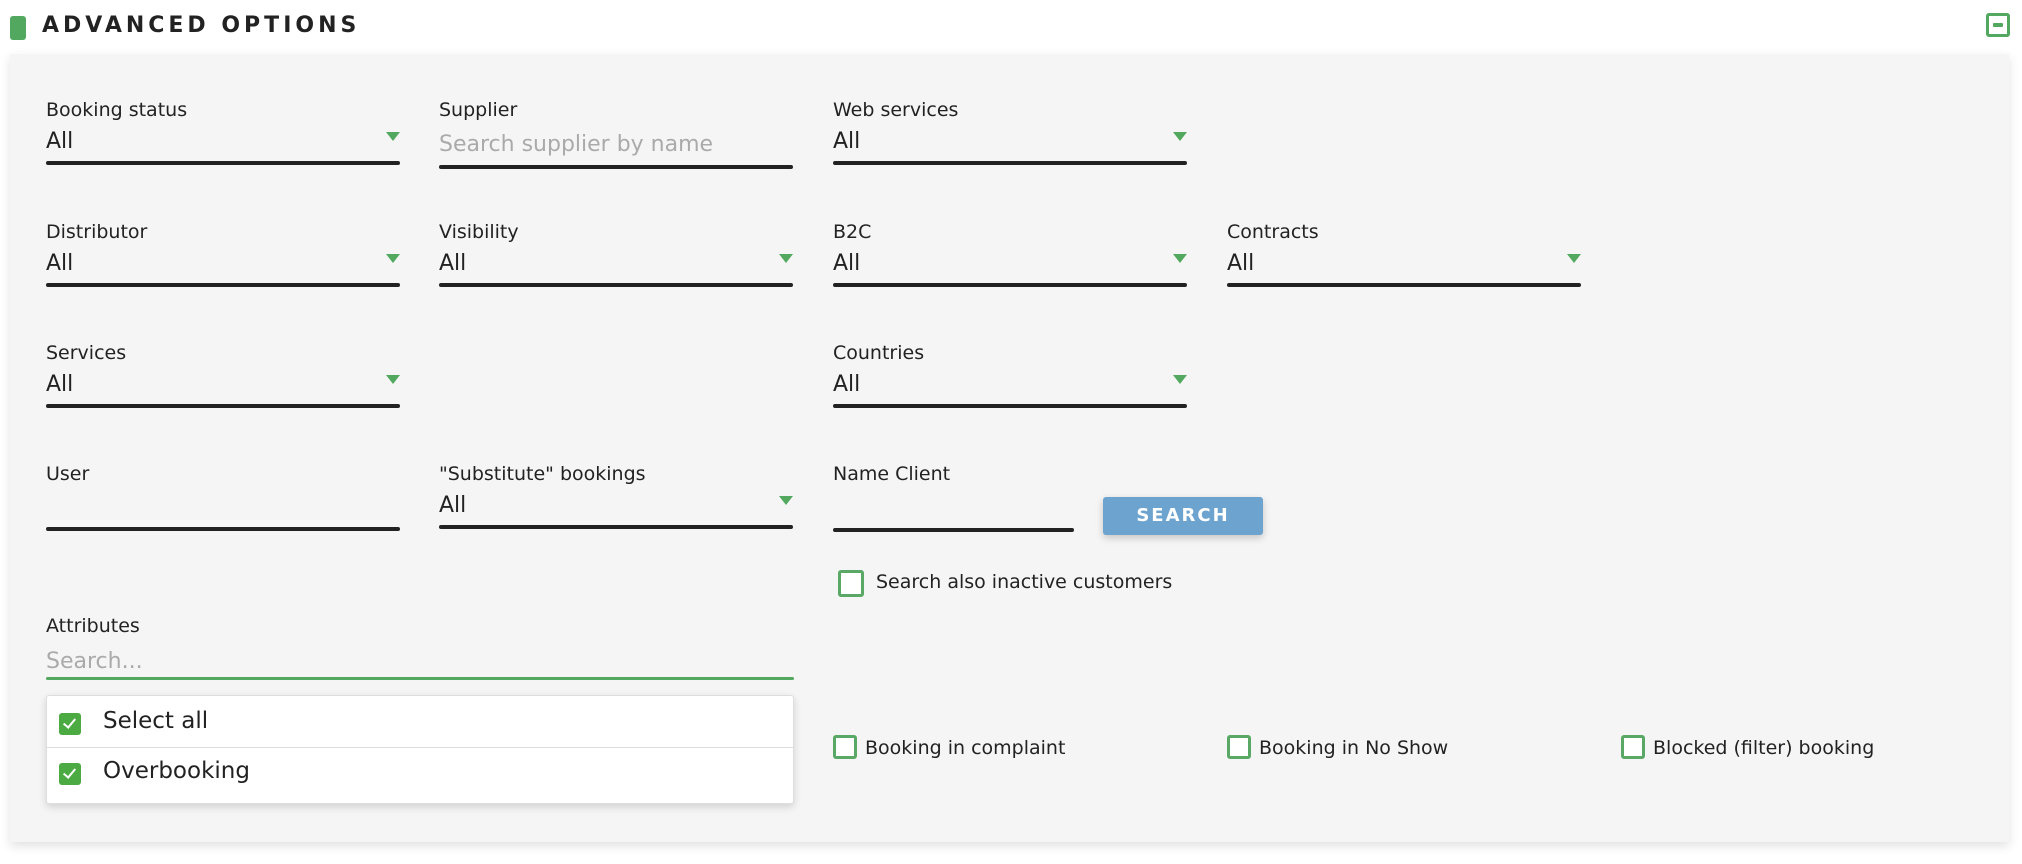  I want to click on blocked-booking-checkbox, so click(1633, 747).